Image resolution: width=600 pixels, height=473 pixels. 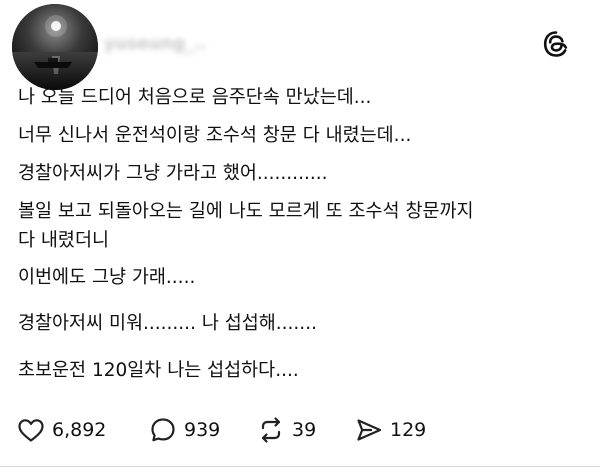 I want to click on repost-button: 39, so click(x=286, y=430).